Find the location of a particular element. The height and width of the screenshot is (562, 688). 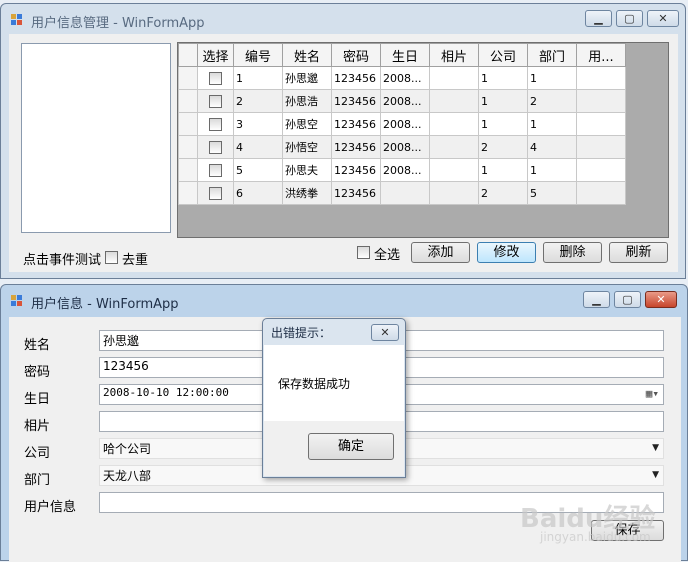

column-header-department: 部门 is located at coordinates (552, 55).